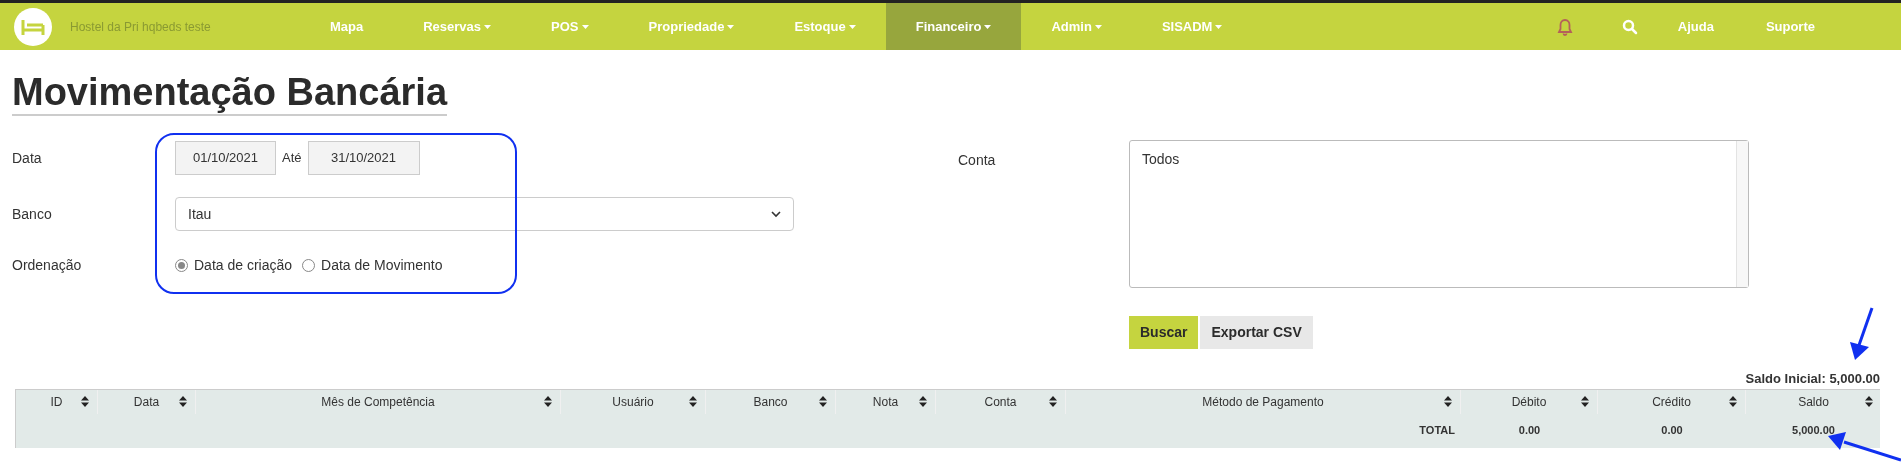 The width and height of the screenshot is (1901, 468). What do you see at coordinates (146, 401) in the screenshot?
I see `column-header: Data` at bounding box center [146, 401].